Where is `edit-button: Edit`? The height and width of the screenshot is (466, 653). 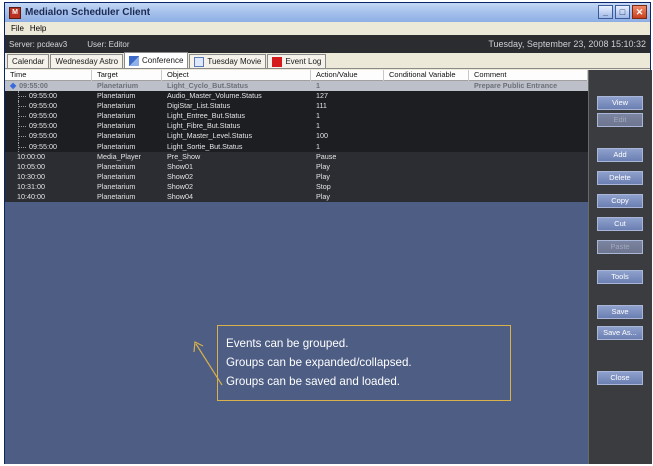 edit-button: Edit is located at coordinates (620, 120).